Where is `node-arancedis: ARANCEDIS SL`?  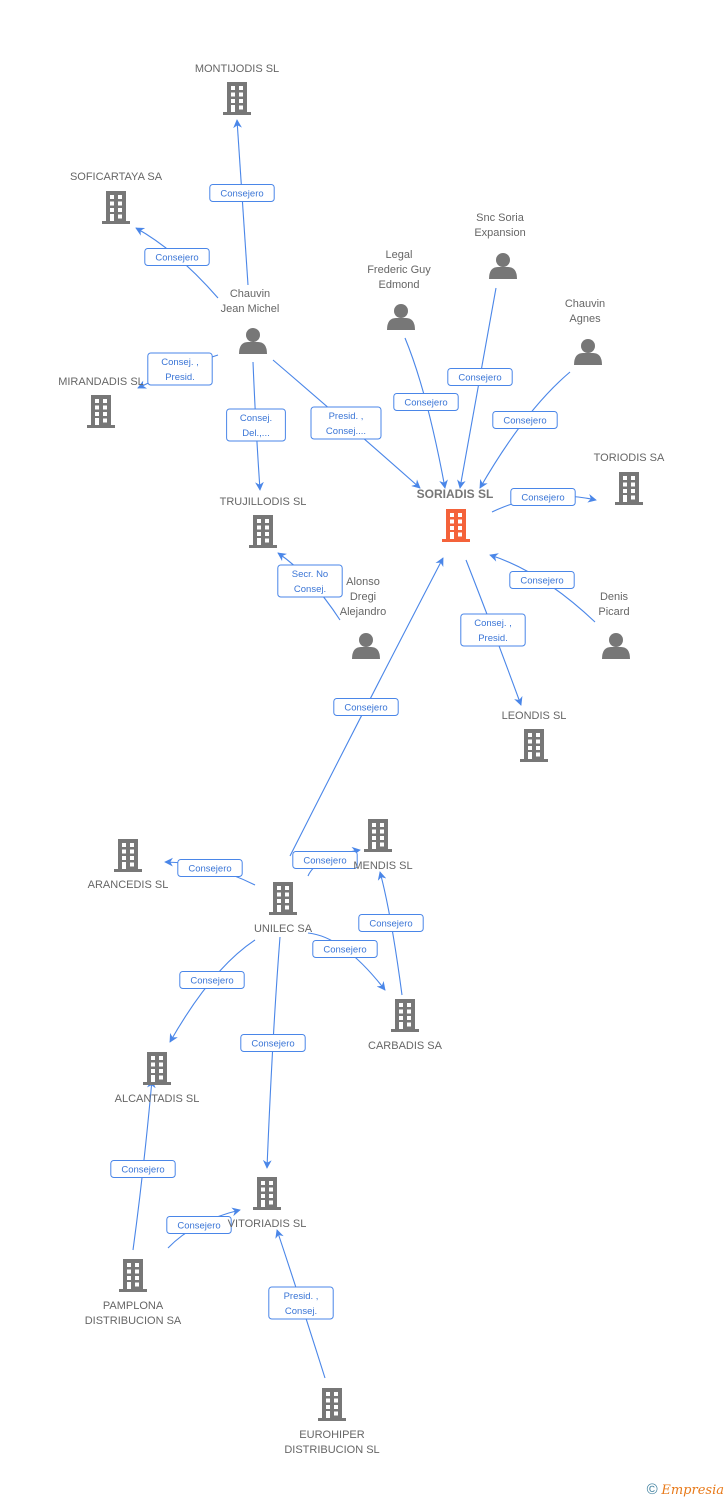
node-arancedis: ARANCEDIS SL is located at coordinates (128, 865).